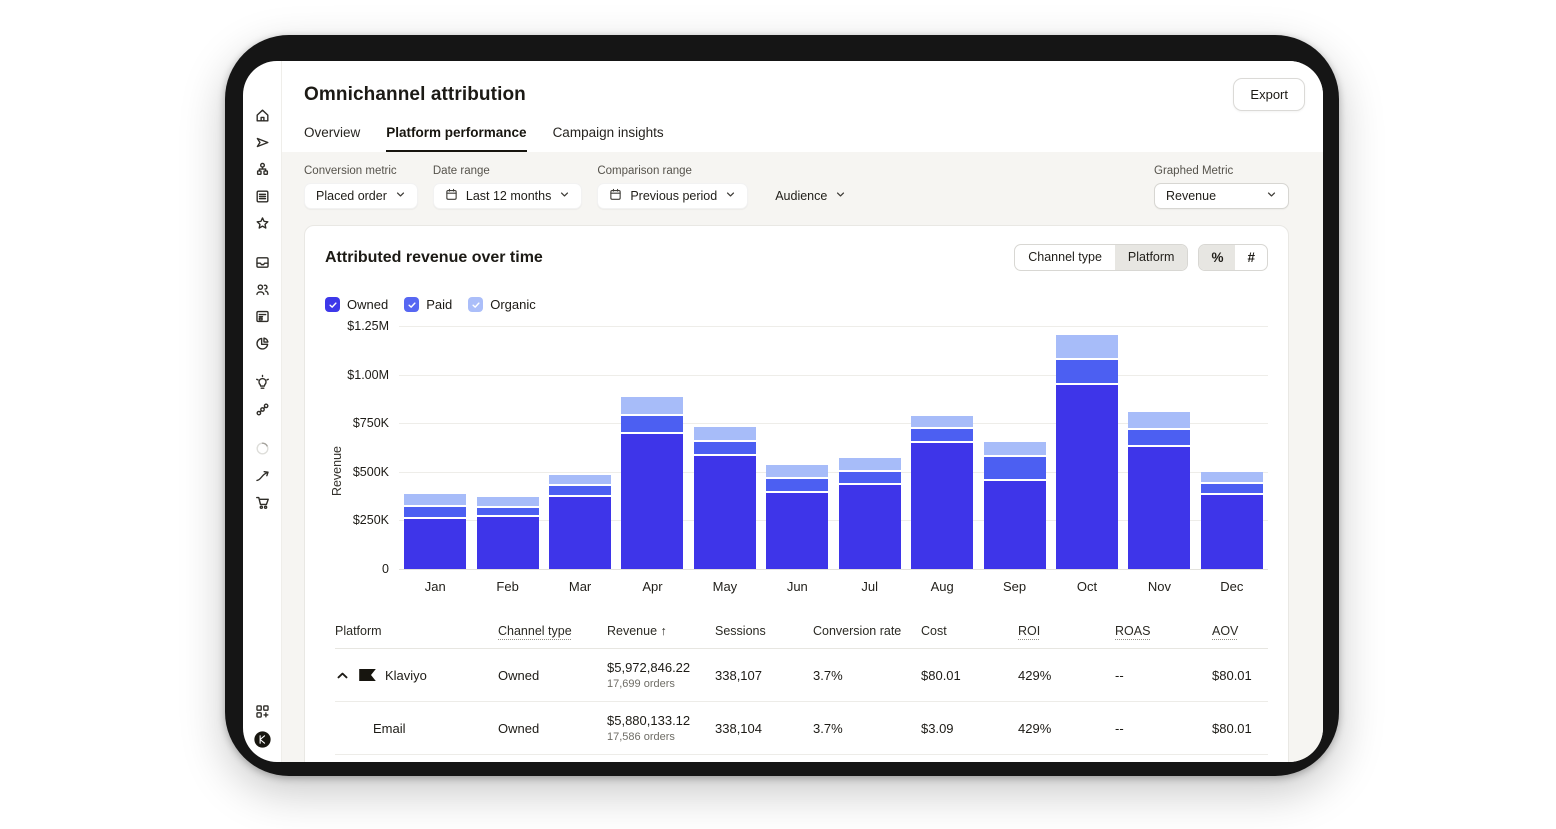 The width and height of the screenshot is (1556, 829). I want to click on conversion-metric-filter: Conversion metric Placed order, so click(361, 187).